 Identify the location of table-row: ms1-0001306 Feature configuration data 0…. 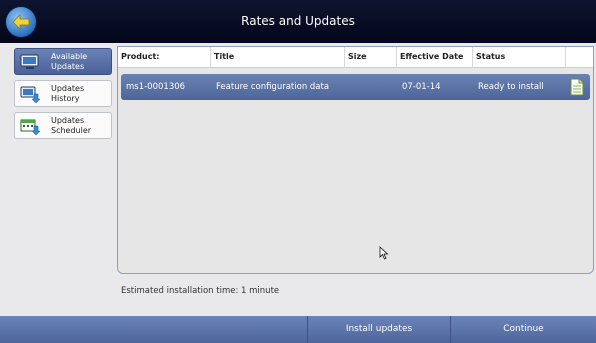
(355, 87).